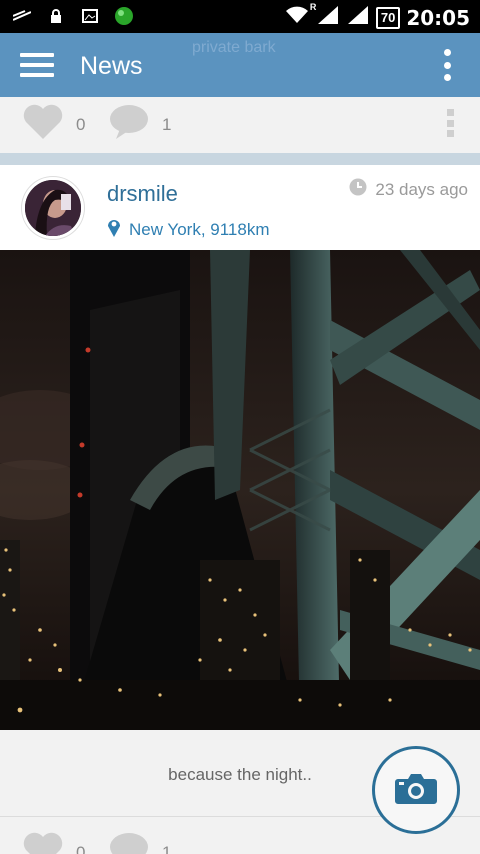 Image resolution: width=480 pixels, height=854 pixels. Describe the element at coordinates (142, 194) in the screenshot. I see `username-link: drsmile` at that location.